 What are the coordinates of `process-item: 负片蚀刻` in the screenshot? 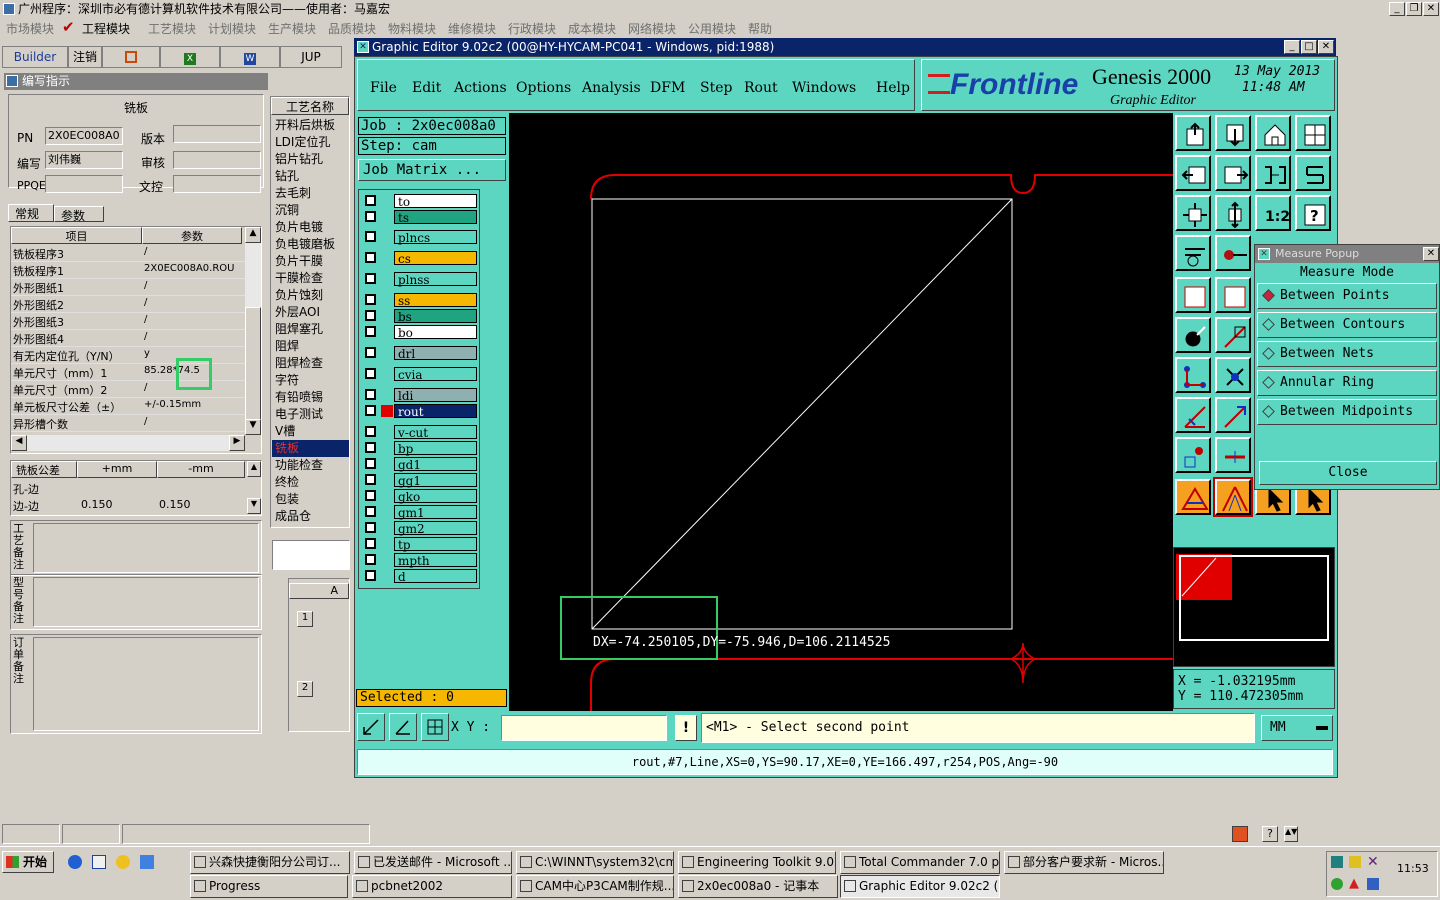 It's located at (310, 295).